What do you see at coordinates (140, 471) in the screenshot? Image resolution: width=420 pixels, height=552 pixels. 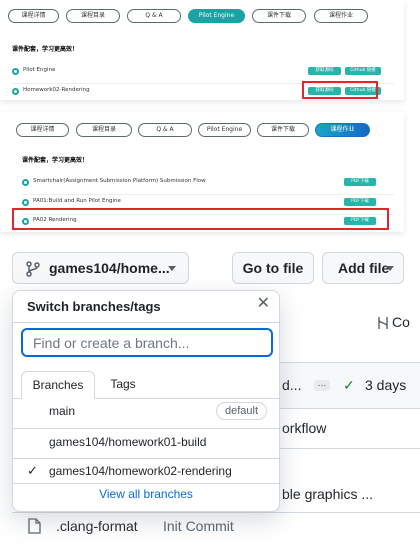 I see `branch-item-label: games104/homework02-rendering` at bounding box center [140, 471].